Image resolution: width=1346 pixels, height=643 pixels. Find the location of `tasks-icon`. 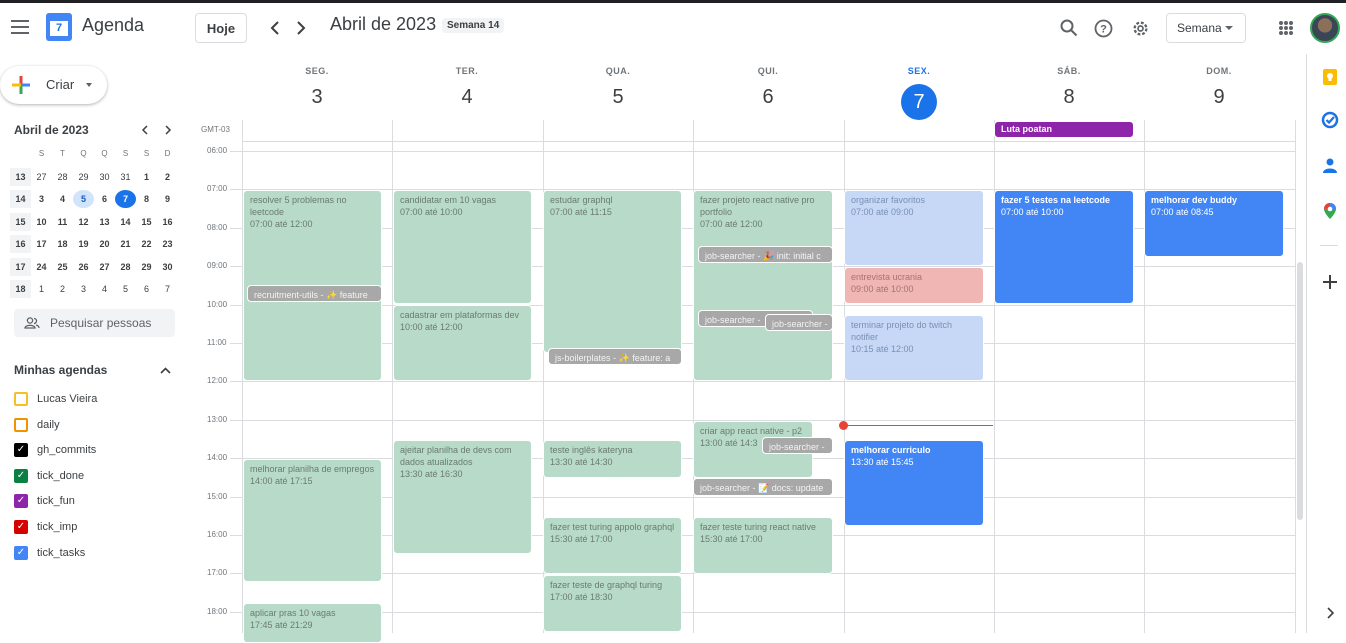

tasks-icon is located at coordinates (1330, 120).